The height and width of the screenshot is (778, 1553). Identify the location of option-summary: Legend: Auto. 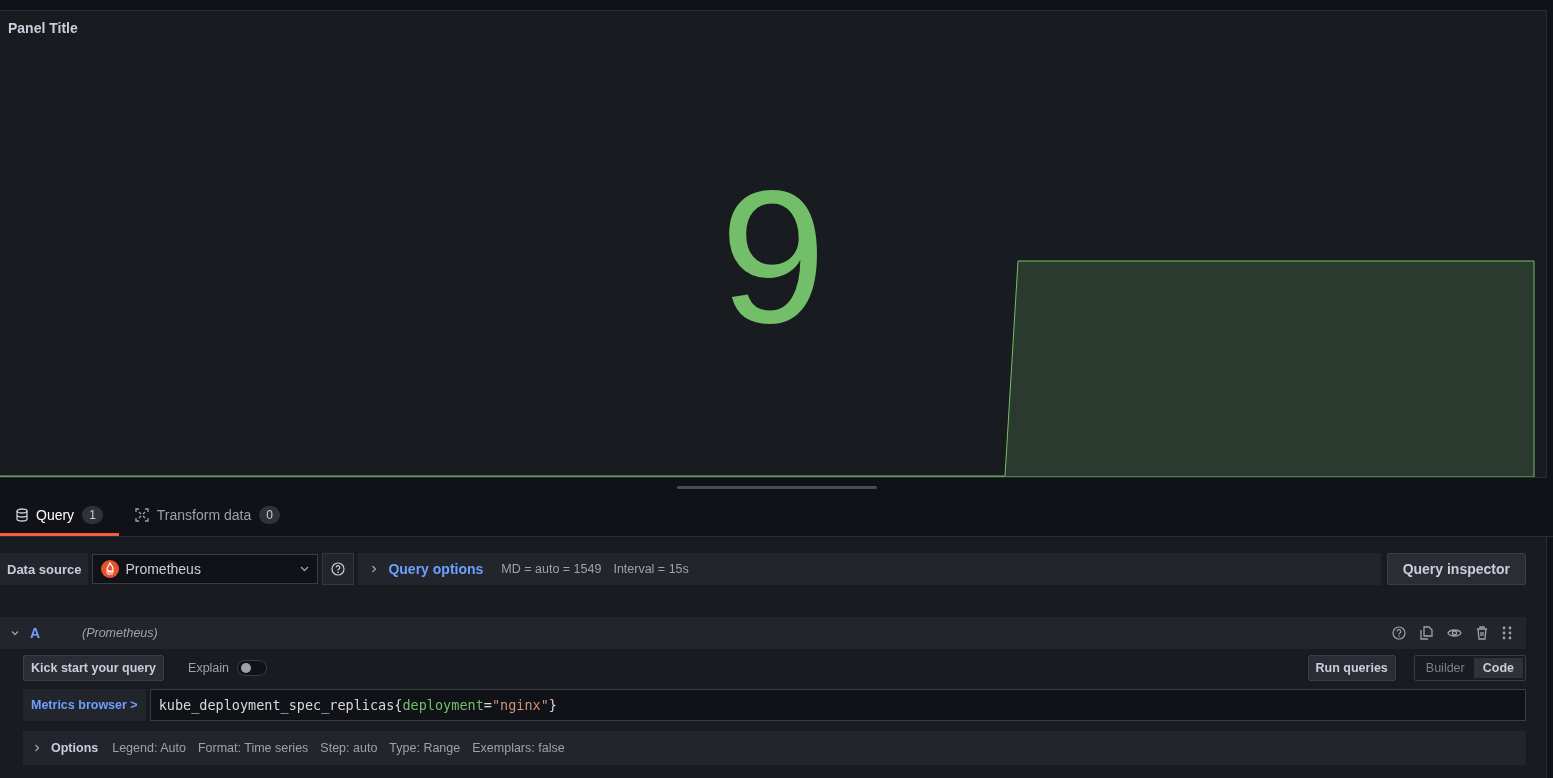
(149, 748).